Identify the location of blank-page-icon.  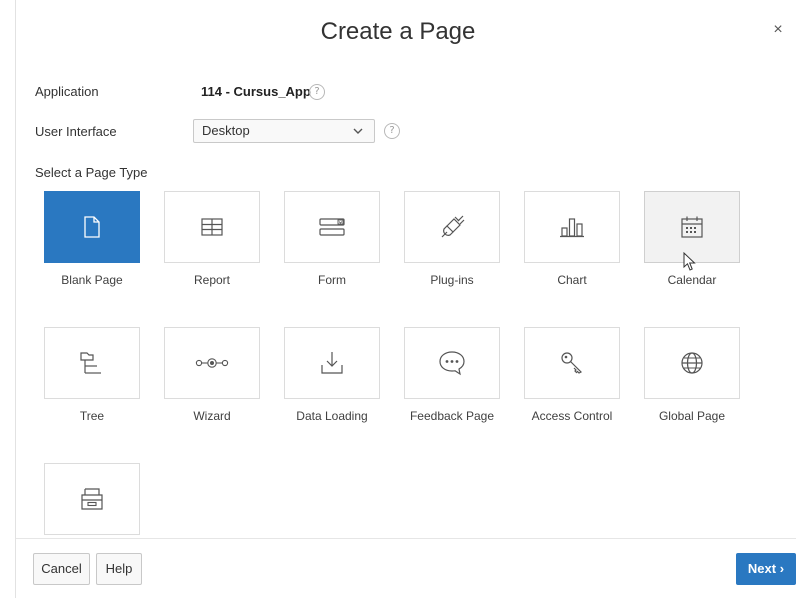
(92, 227).